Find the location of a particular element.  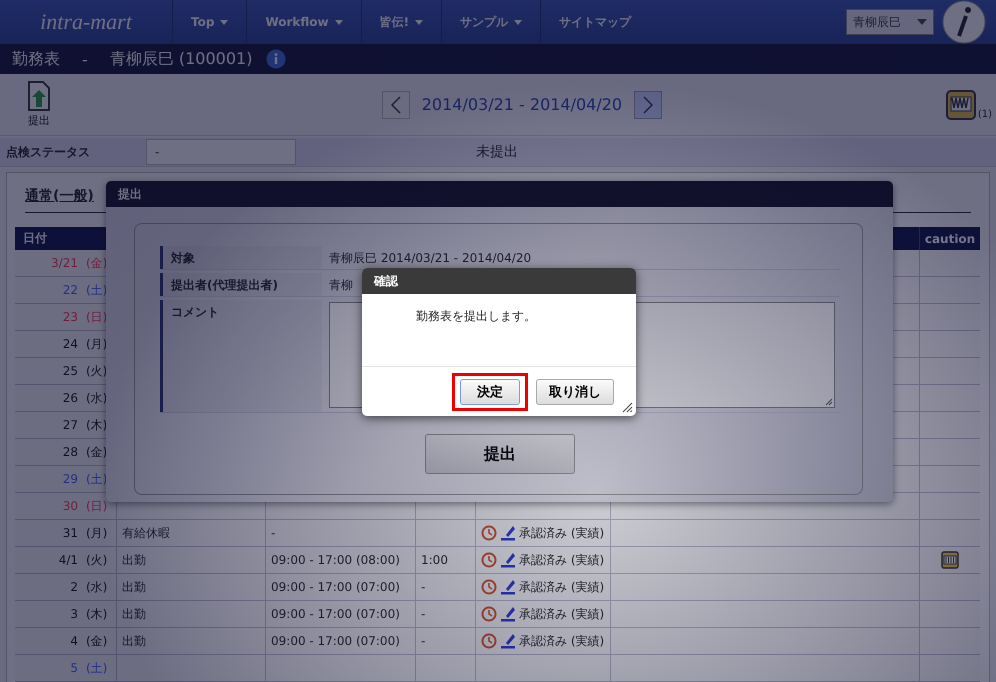

next-button is located at coordinates (648, 104).